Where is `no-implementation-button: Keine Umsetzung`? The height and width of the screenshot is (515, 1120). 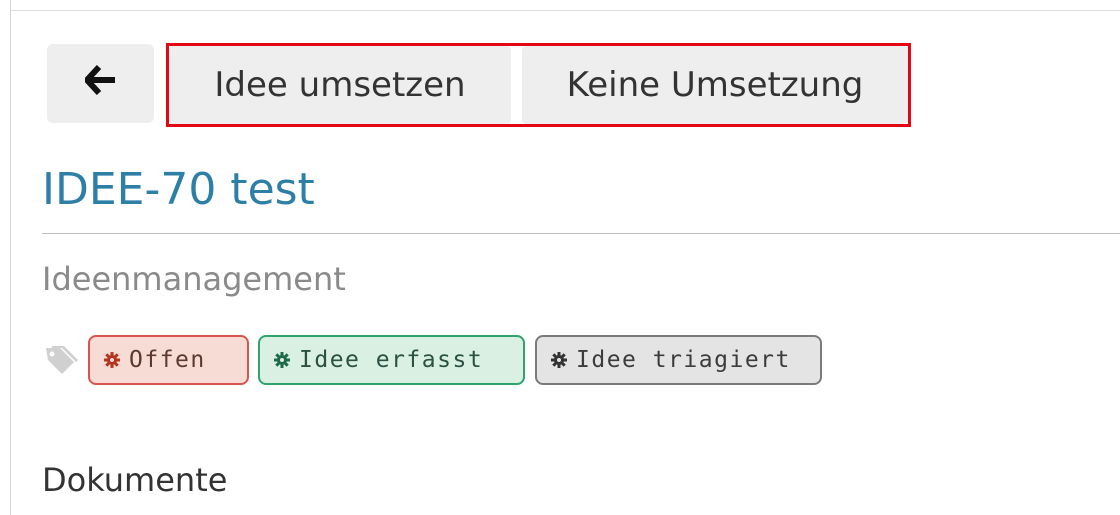 no-implementation-button: Keine Umsetzung is located at coordinates (715, 85).